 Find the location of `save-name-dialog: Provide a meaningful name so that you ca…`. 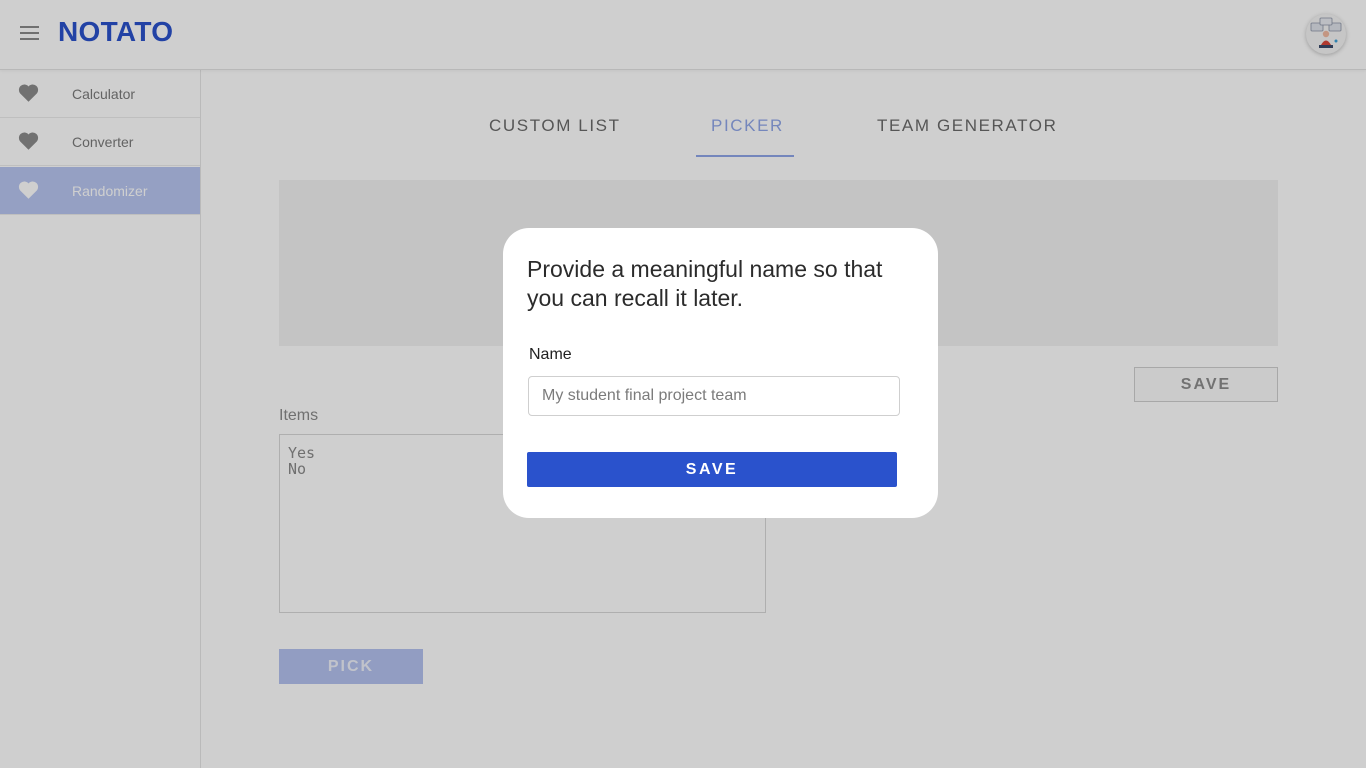

save-name-dialog: Provide a meaningful name so that you ca… is located at coordinates (720, 373).